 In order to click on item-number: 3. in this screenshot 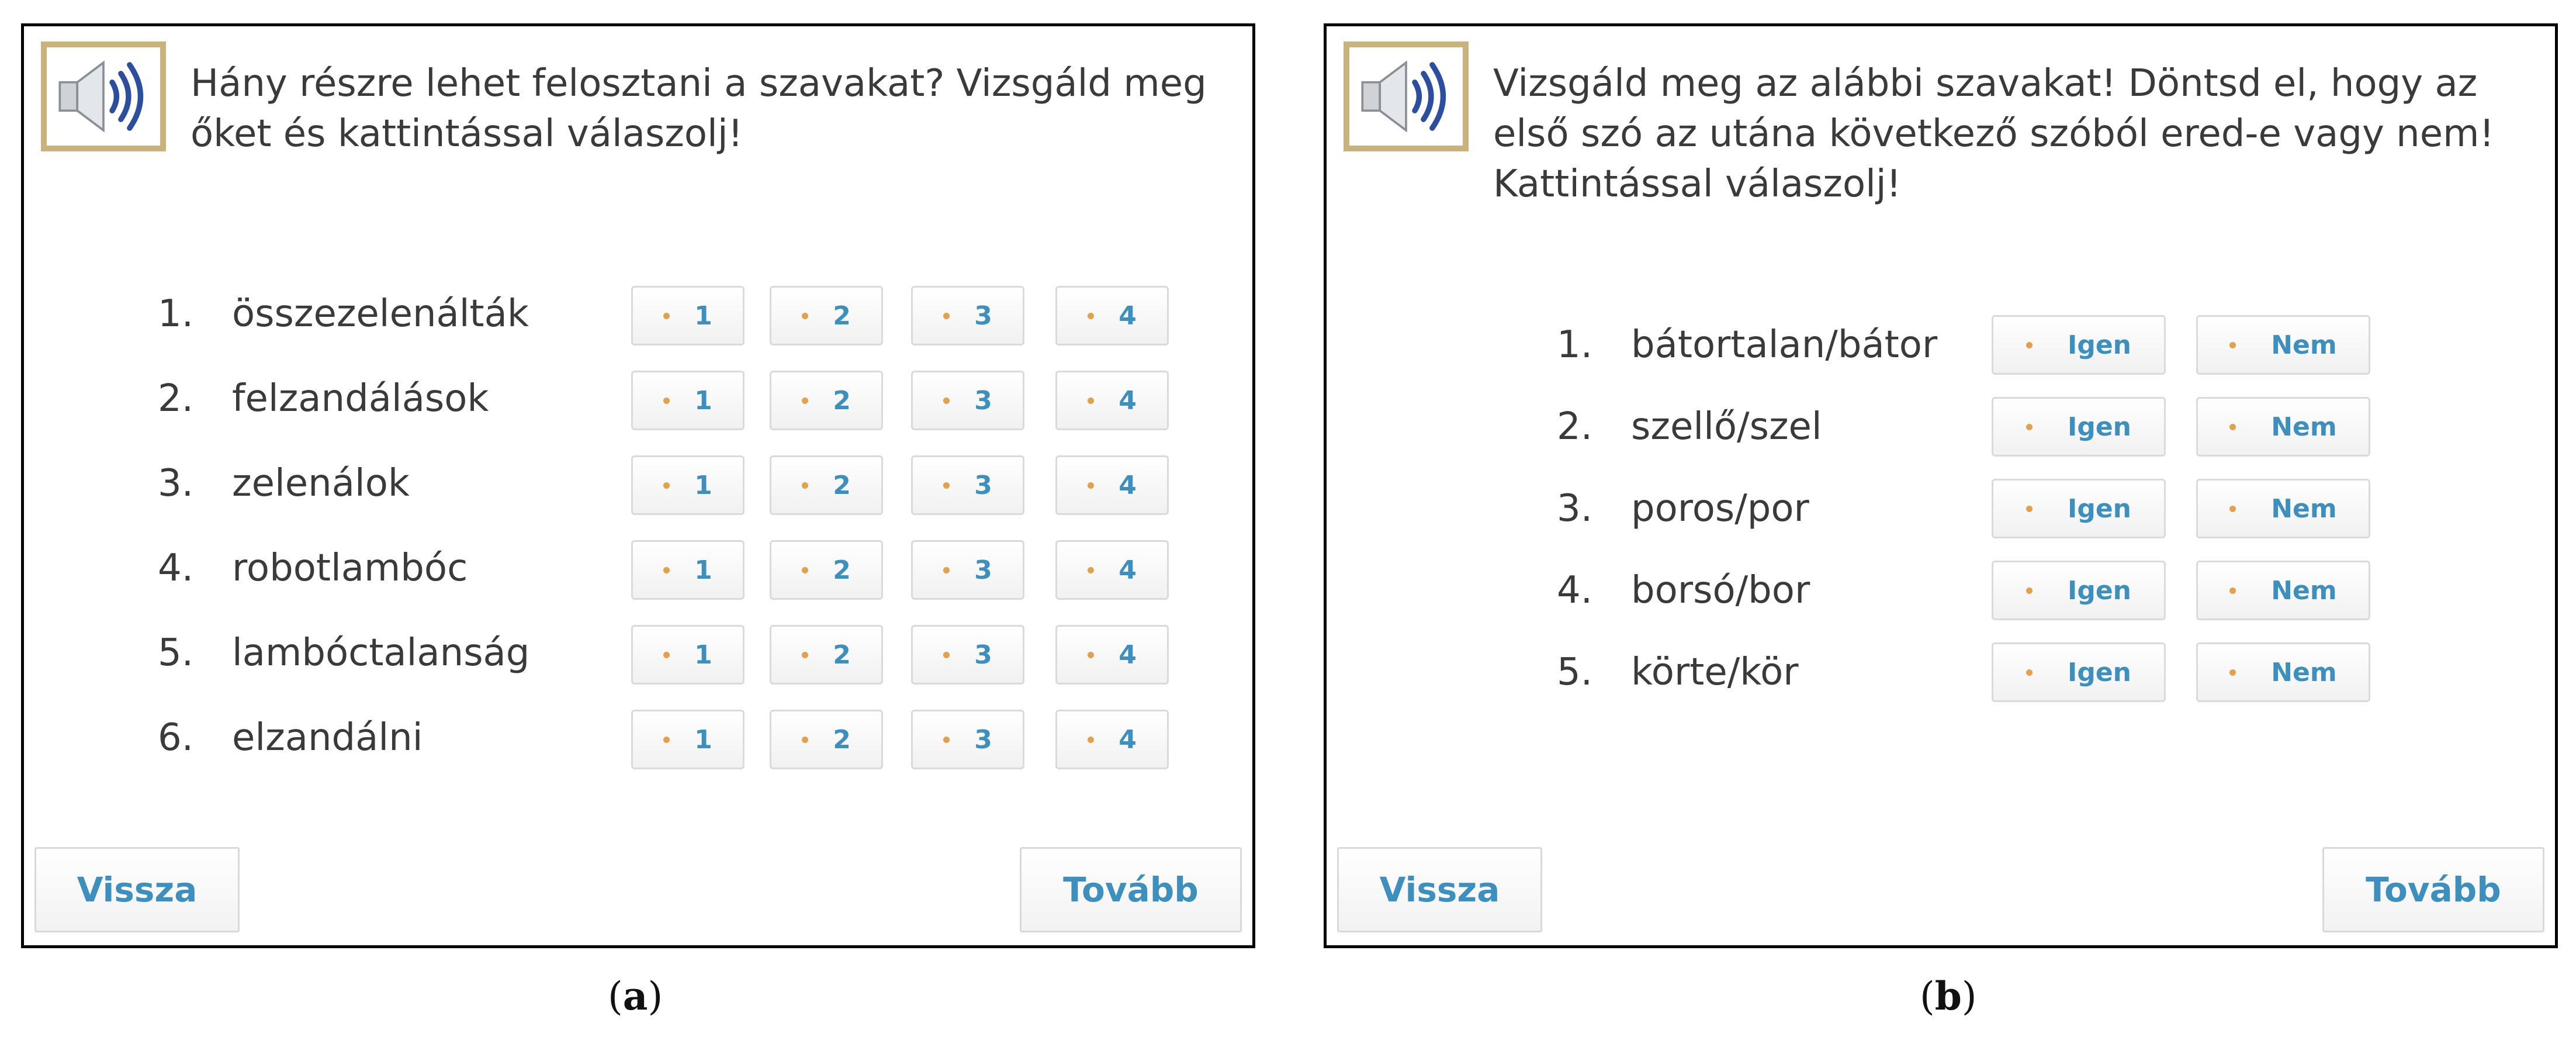, I will do `click(176, 484)`.